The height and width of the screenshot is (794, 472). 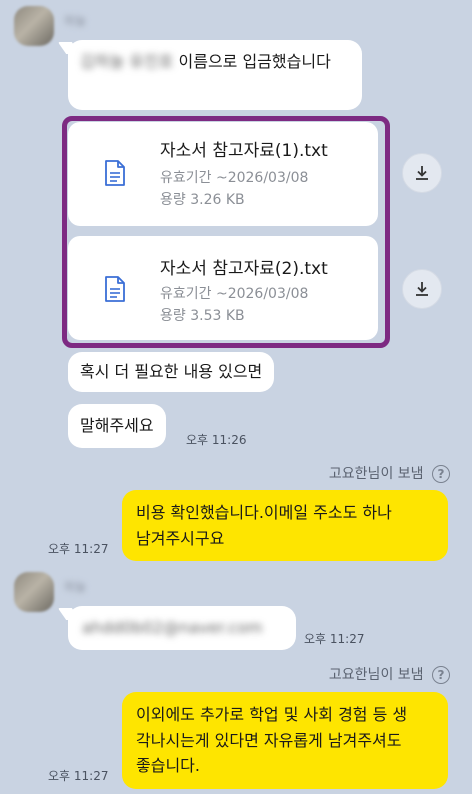 I want to click on reply2-line2: 각나시는게 있다면 자유롭게 남겨주셔도, so click(x=269, y=740).